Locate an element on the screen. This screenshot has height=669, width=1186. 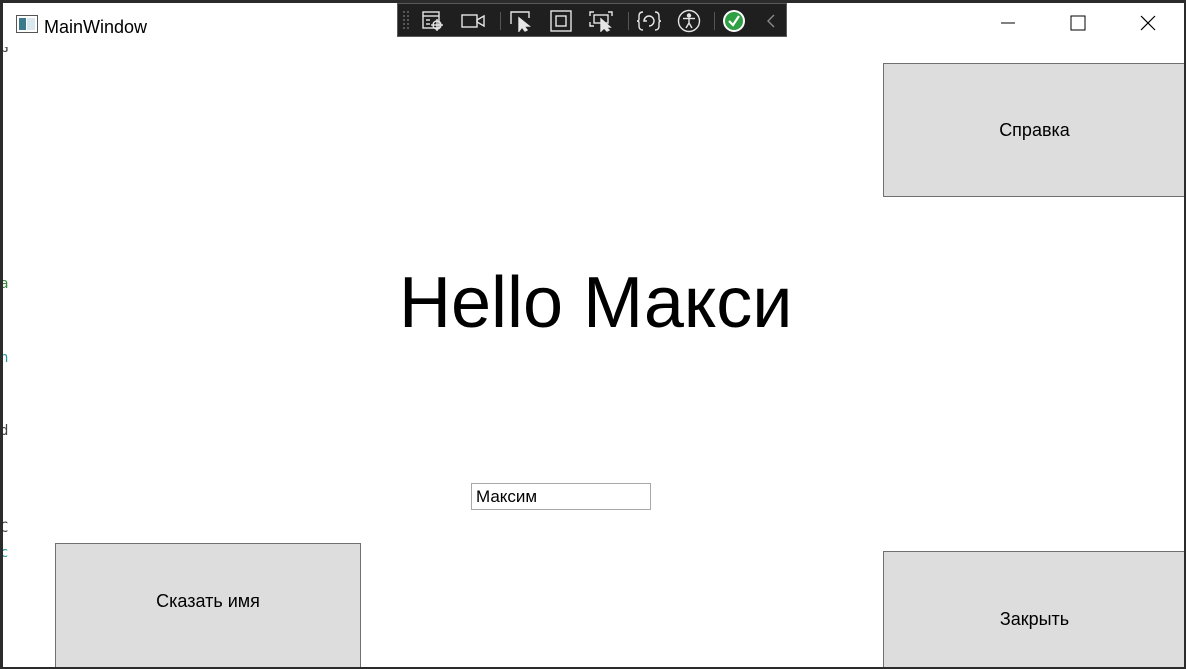
minimize-button is located at coordinates (1008, 25).